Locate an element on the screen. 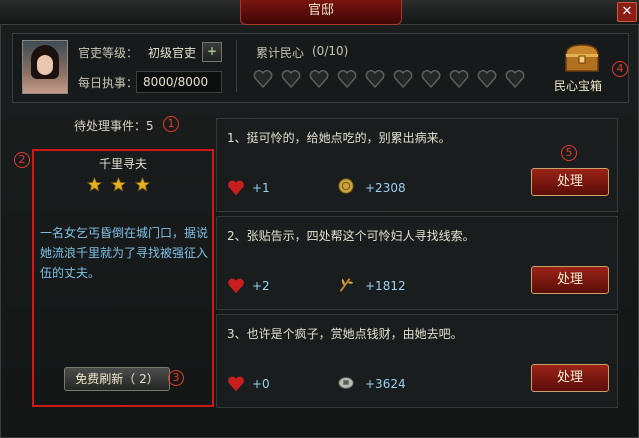 Image resolution: width=639 pixels, height=438 pixels. duty-value: 8000/8000 is located at coordinates (179, 82).